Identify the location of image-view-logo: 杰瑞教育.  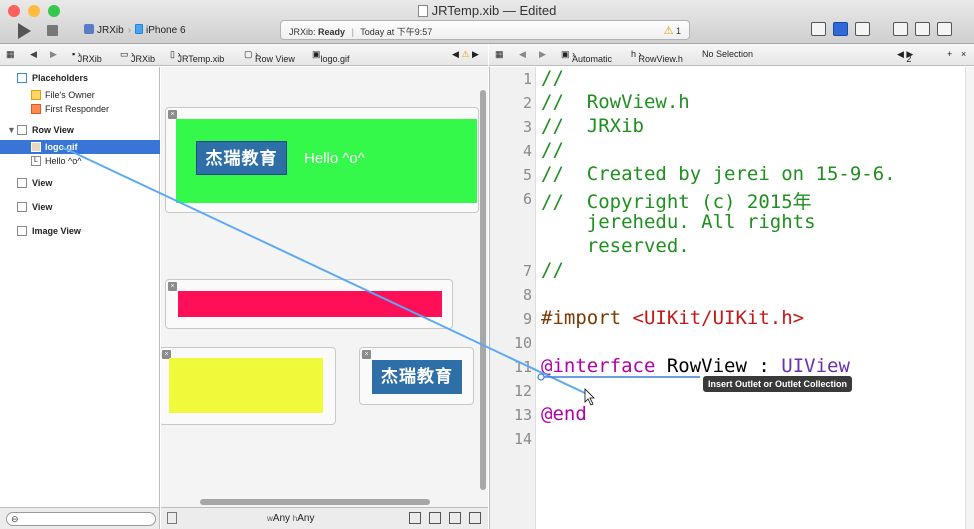
(417, 377).